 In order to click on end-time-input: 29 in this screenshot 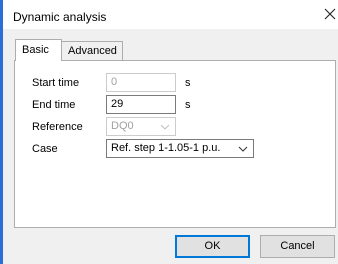, I will do `click(141, 104)`.